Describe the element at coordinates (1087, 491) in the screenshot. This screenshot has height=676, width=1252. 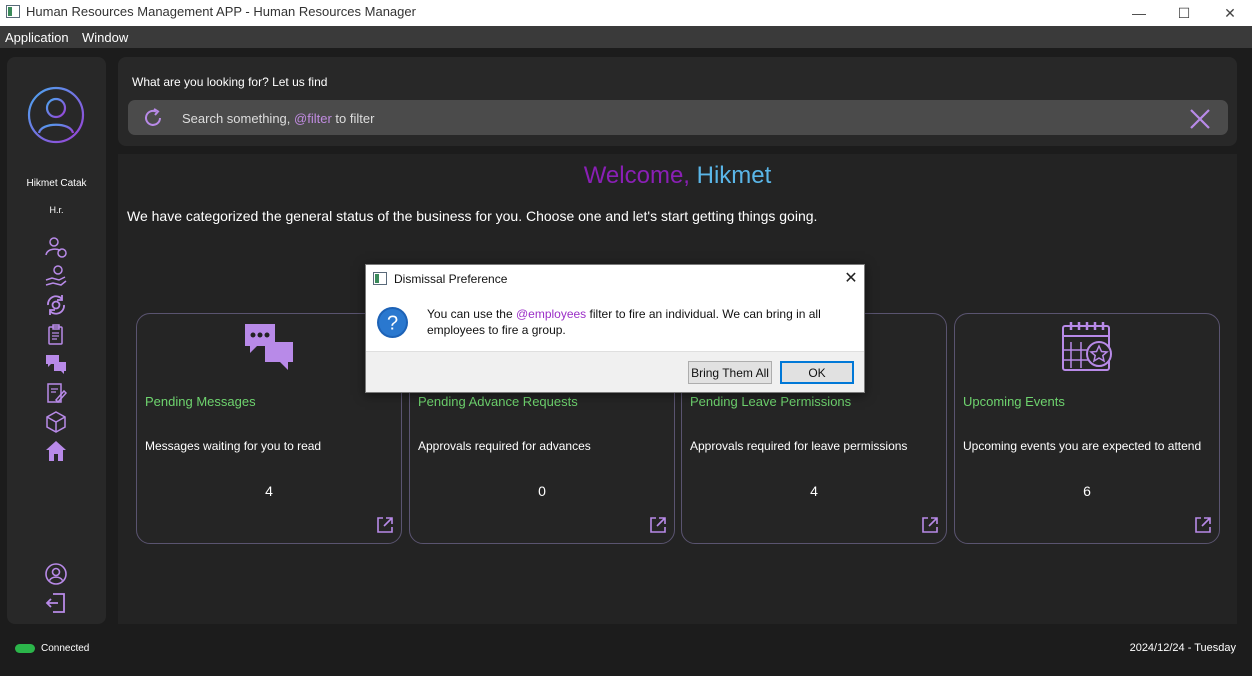
I see `card-count: 6` at that location.